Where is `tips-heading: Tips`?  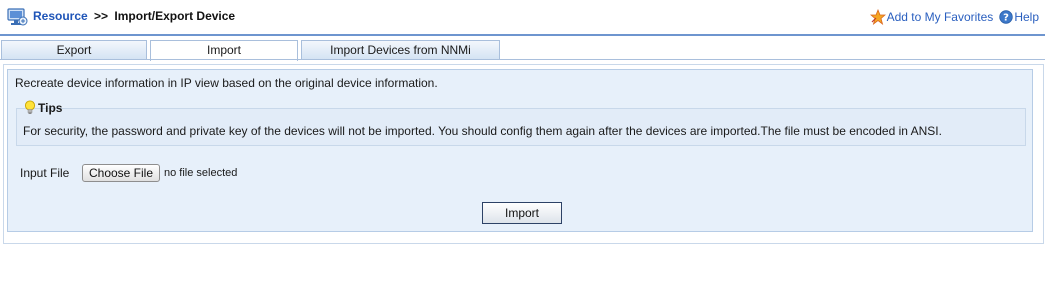 tips-heading: Tips is located at coordinates (43, 107).